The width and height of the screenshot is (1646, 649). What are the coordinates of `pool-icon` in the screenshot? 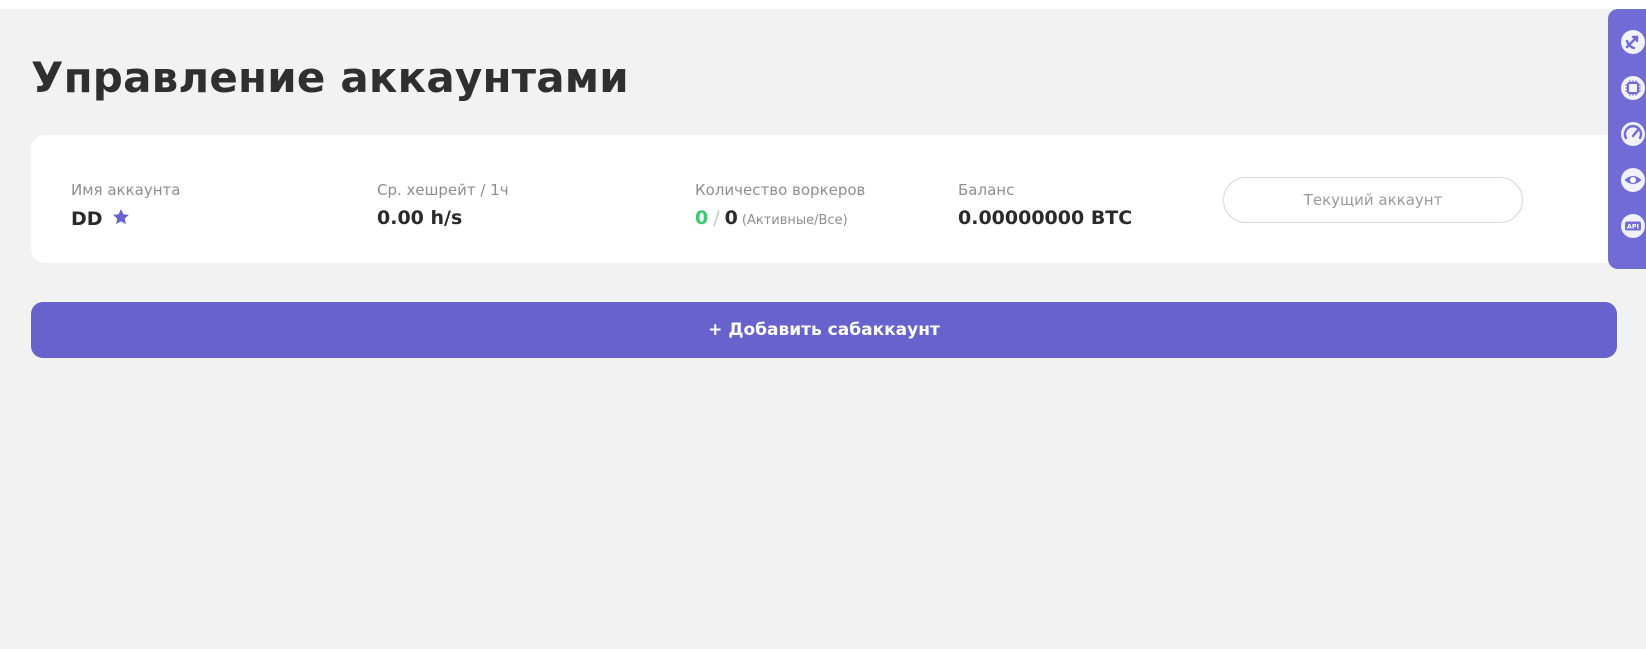 It's located at (1633, 42).